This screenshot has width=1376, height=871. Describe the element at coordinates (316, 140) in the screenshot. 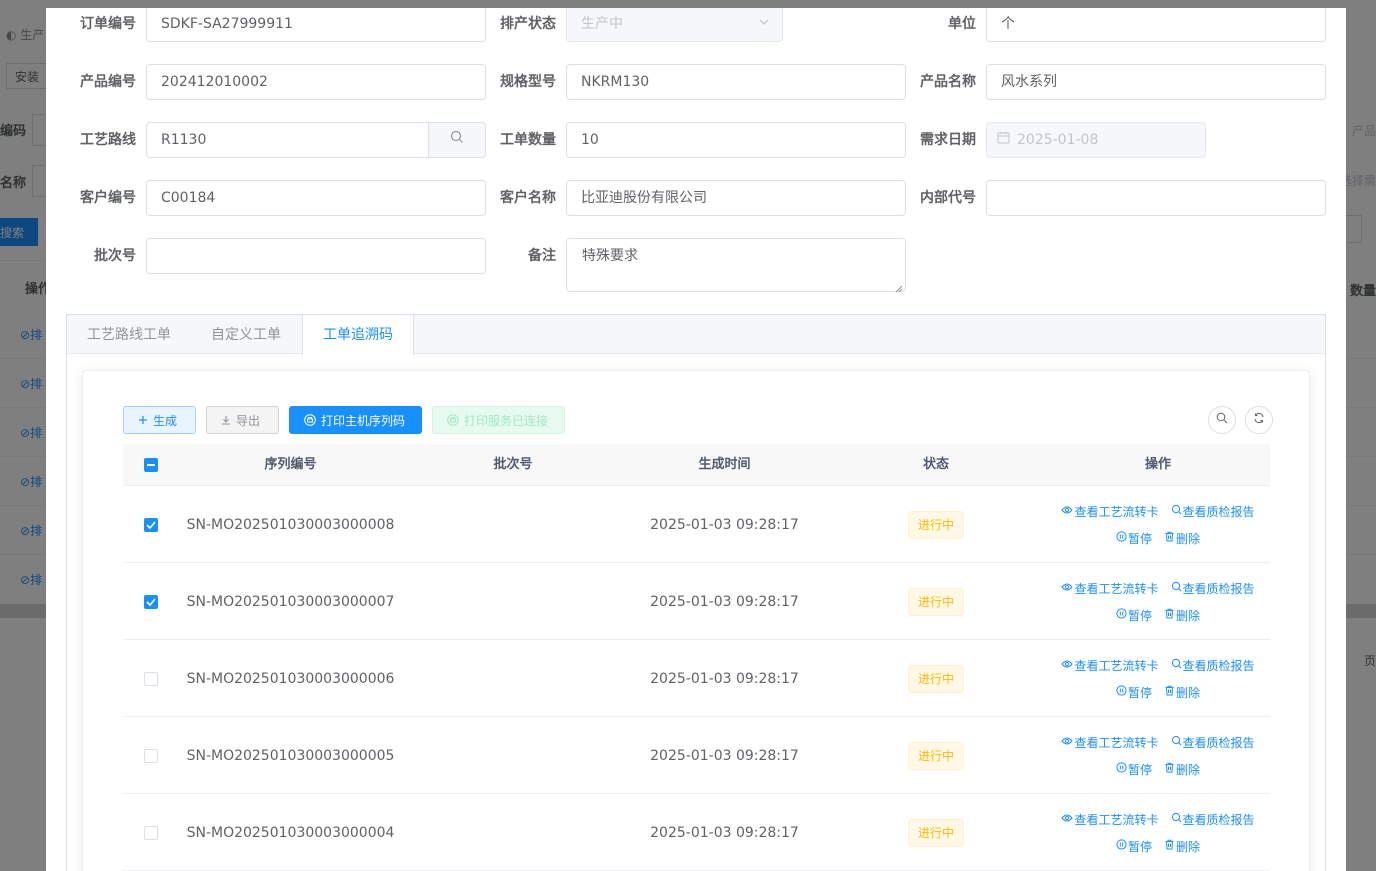

I see `process-route-input: R1130` at that location.